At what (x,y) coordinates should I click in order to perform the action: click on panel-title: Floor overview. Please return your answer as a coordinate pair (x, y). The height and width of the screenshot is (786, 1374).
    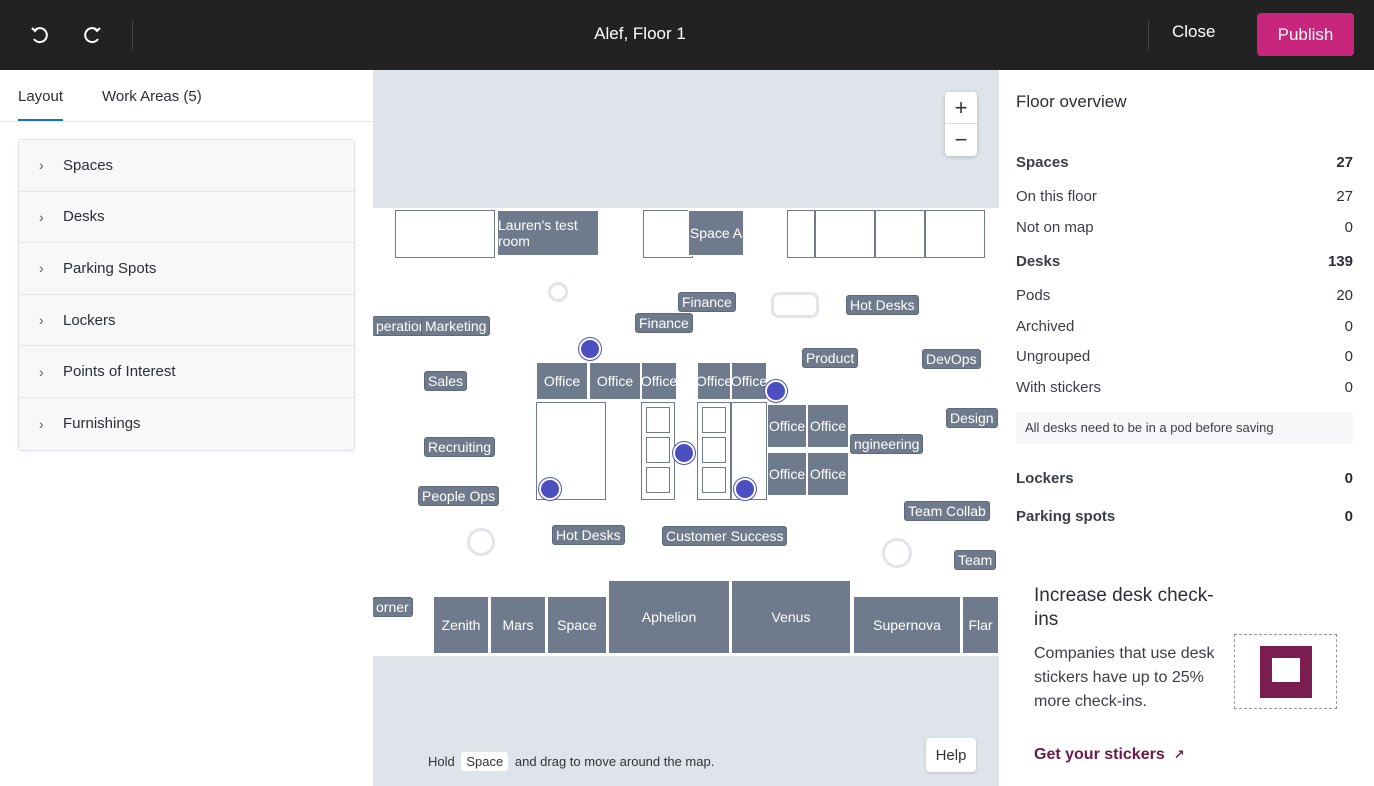
    Looking at the image, I should click on (1071, 101).